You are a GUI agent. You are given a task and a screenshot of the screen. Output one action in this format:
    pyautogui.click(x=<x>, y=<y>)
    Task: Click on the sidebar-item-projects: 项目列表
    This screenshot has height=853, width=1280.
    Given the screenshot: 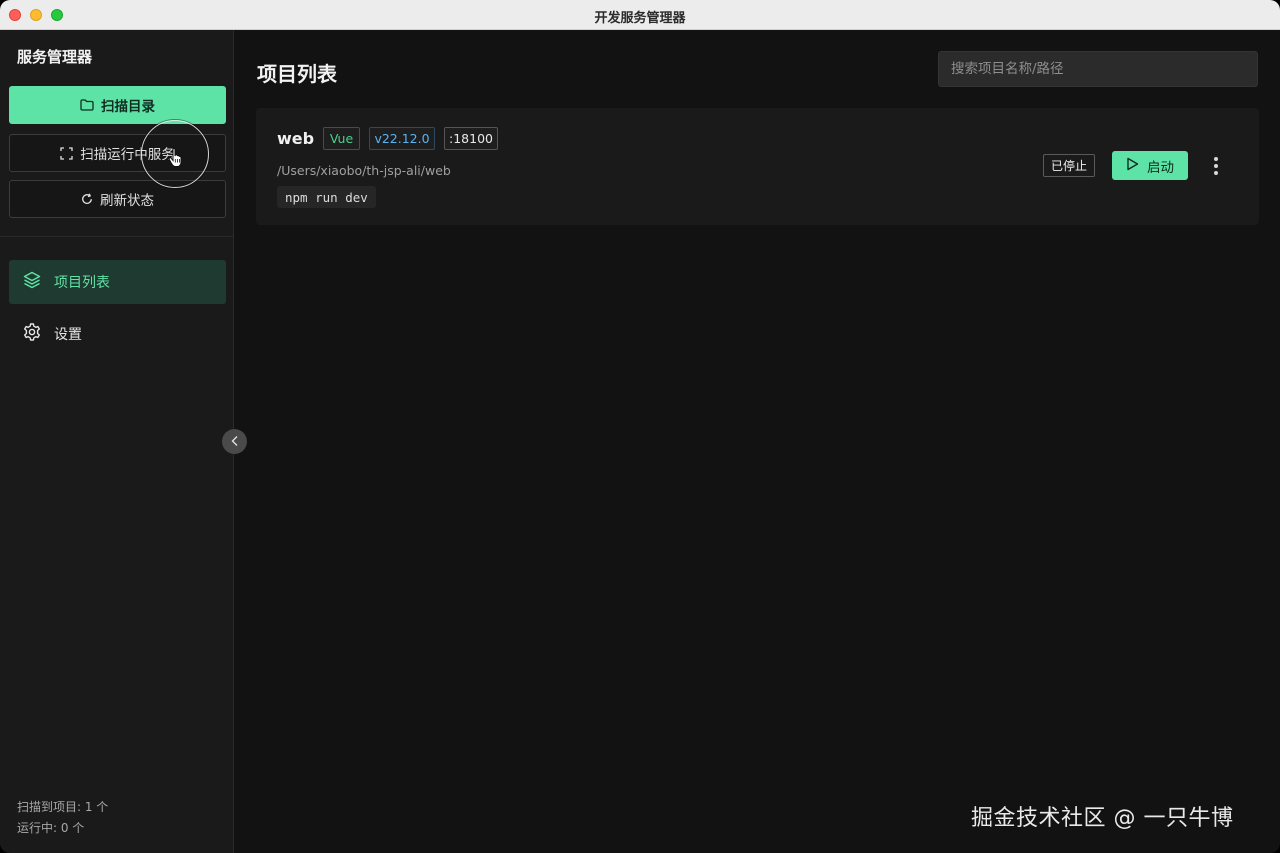 What is the action you would take?
    pyautogui.click(x=117, y=282)
    